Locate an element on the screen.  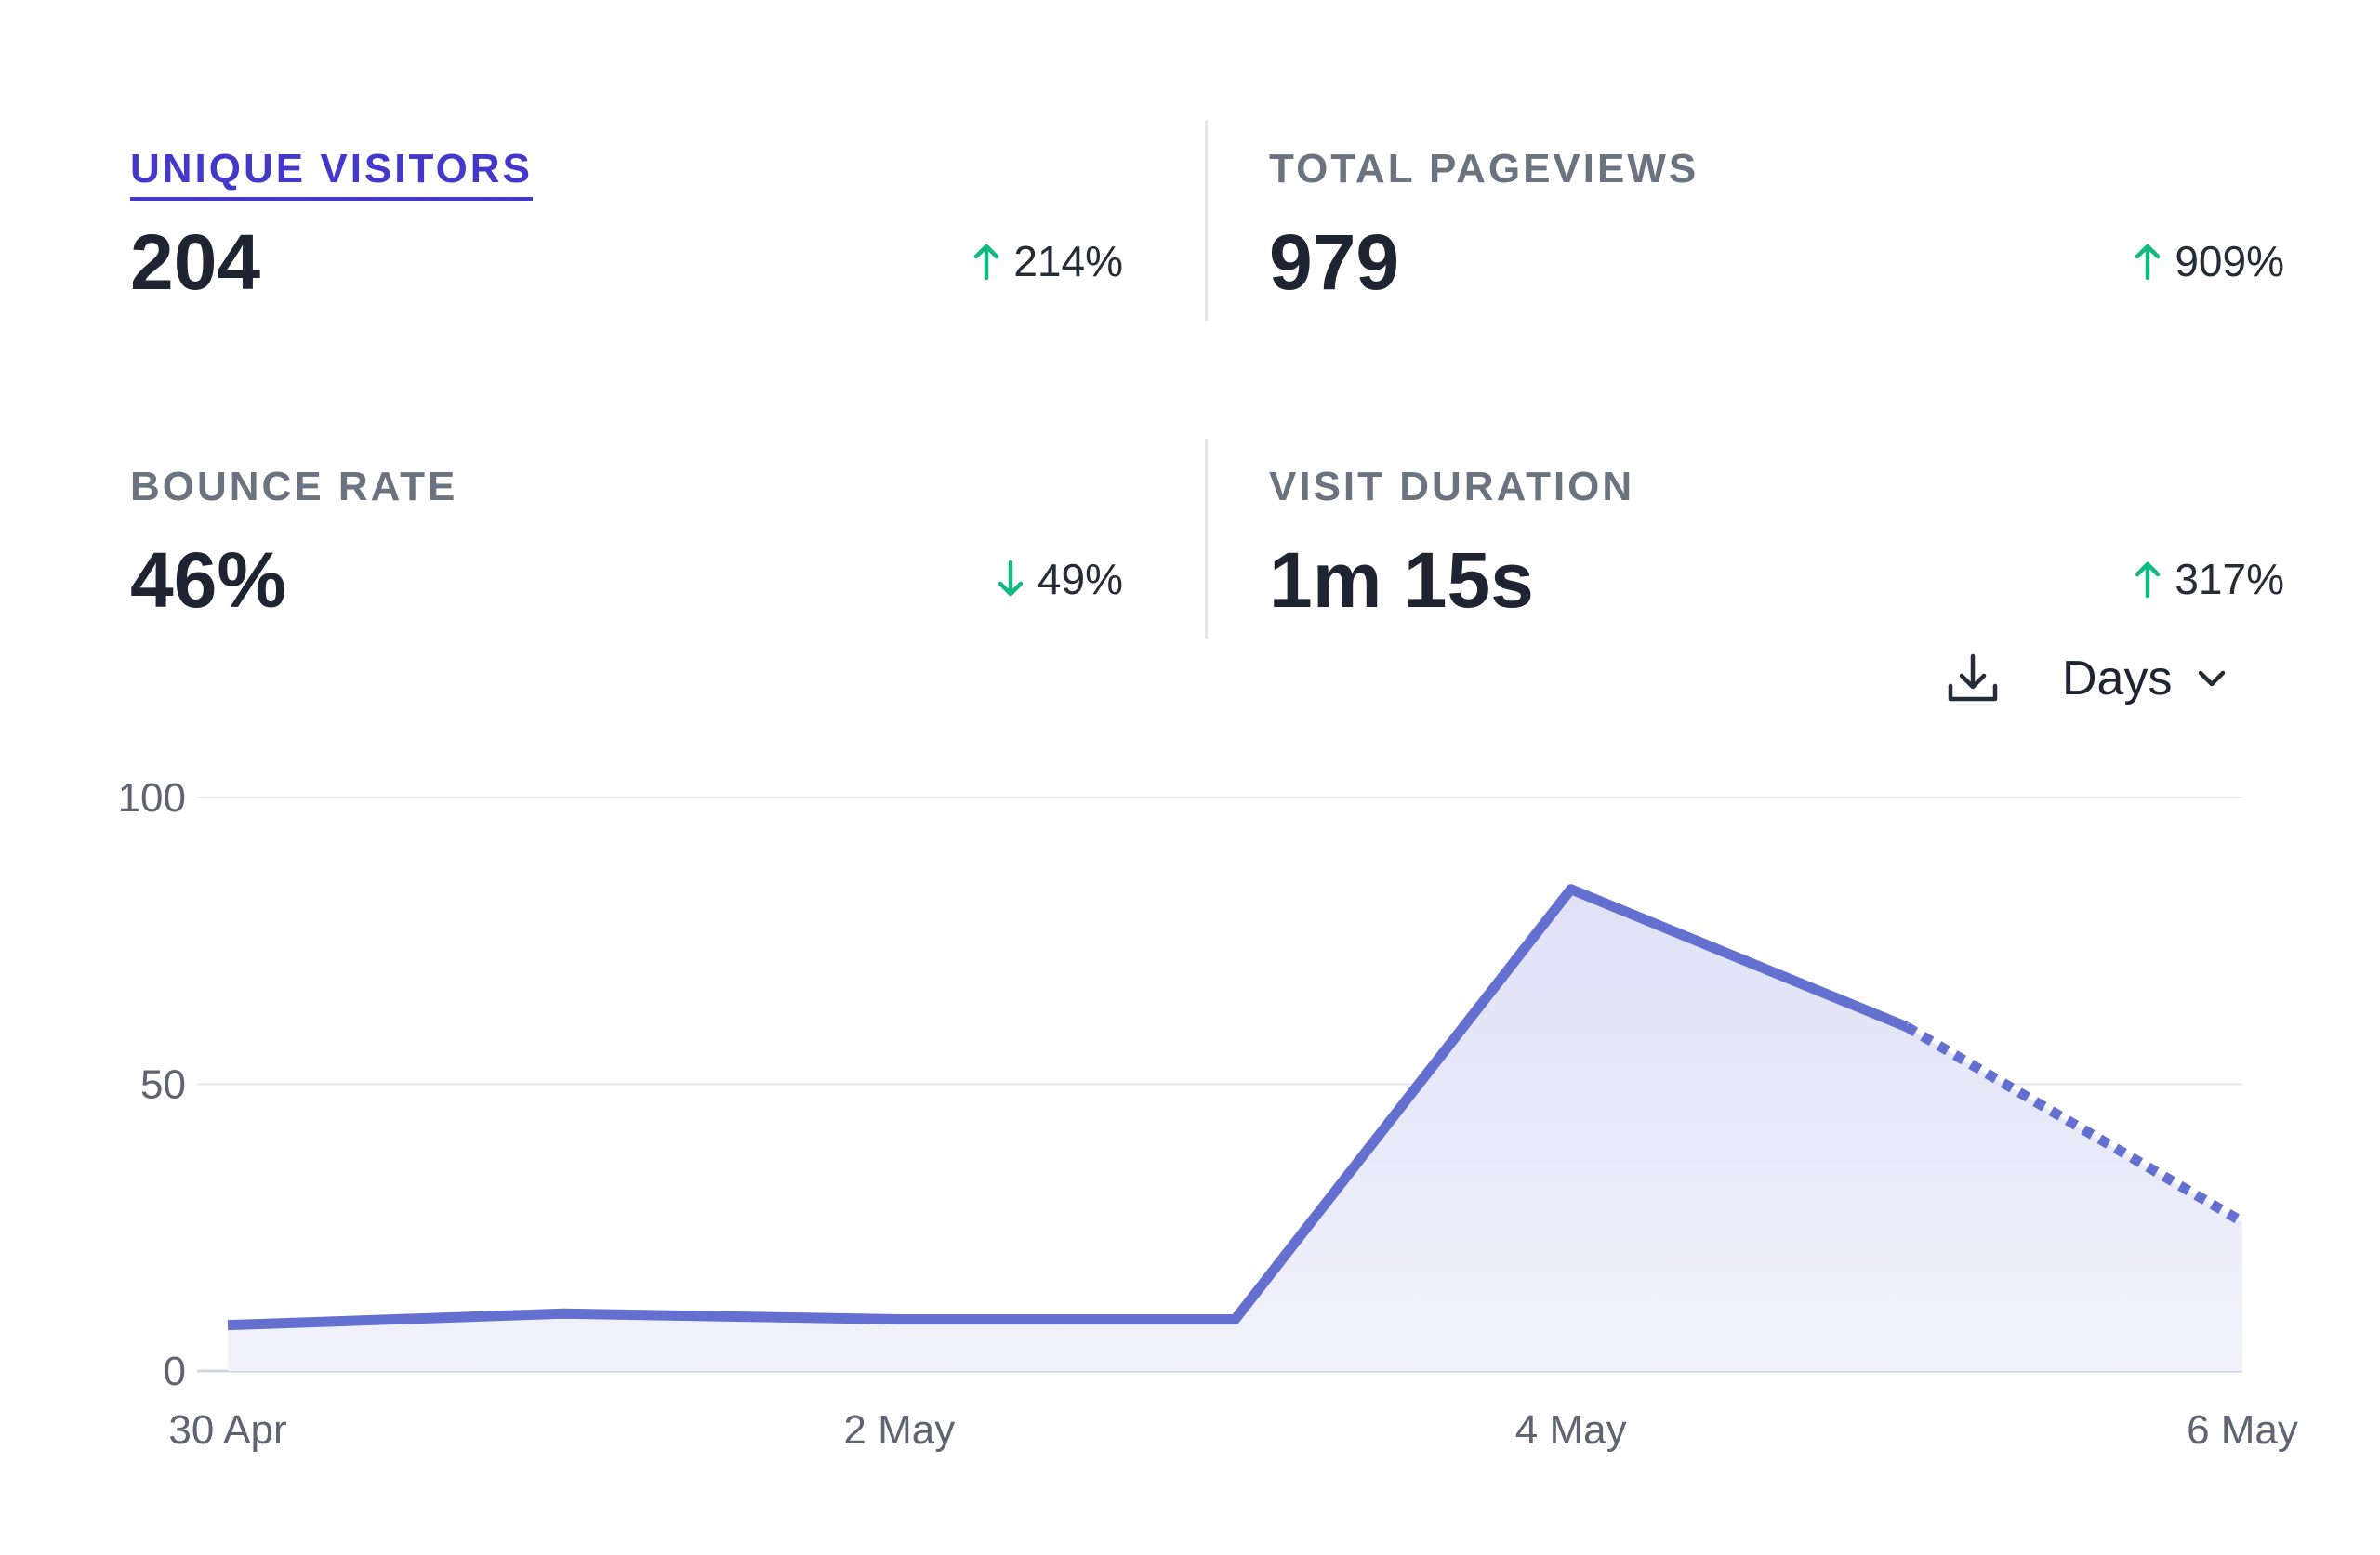
x-tick-label: 2 May is located at coordinates (899, 1430).